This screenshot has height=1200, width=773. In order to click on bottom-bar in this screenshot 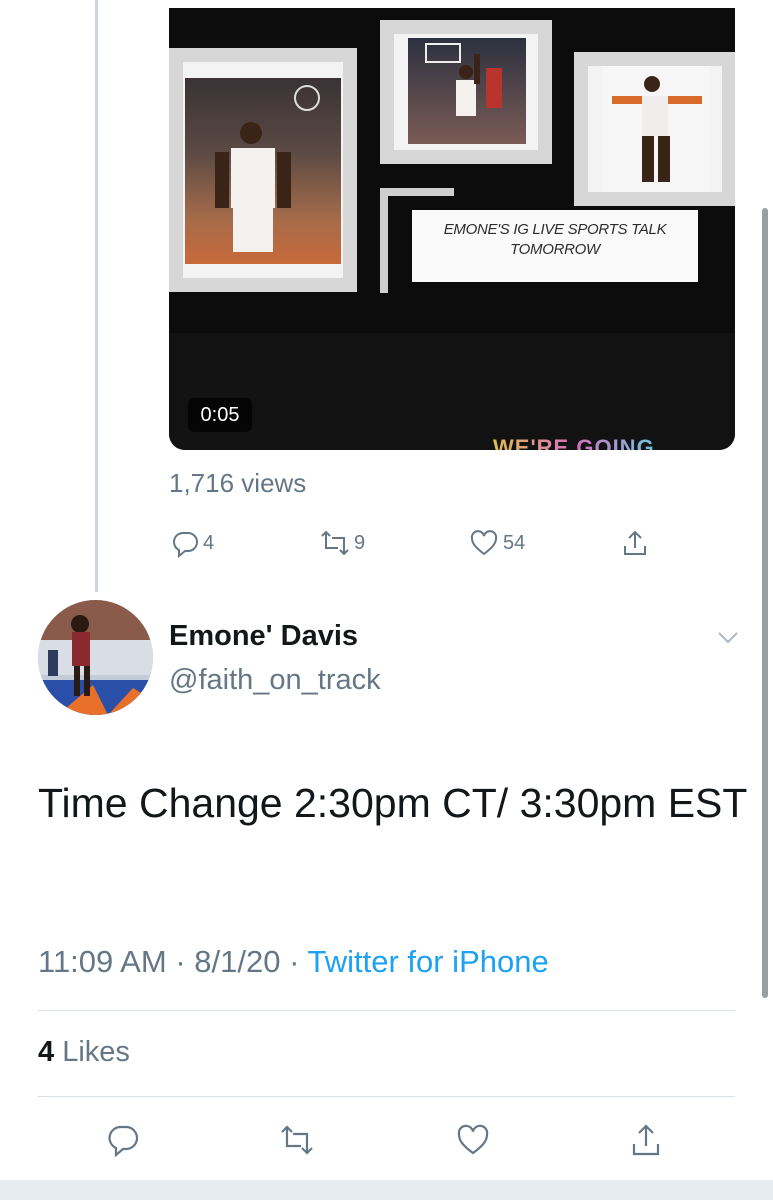, I will do `click(386, 1190)`.